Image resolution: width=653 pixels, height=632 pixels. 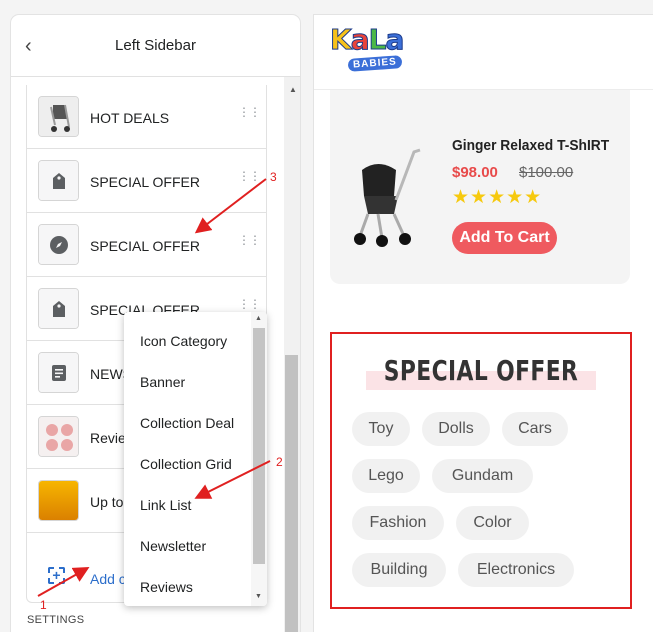 I want to click on tag-link: Building, so click(x=399, y=570).